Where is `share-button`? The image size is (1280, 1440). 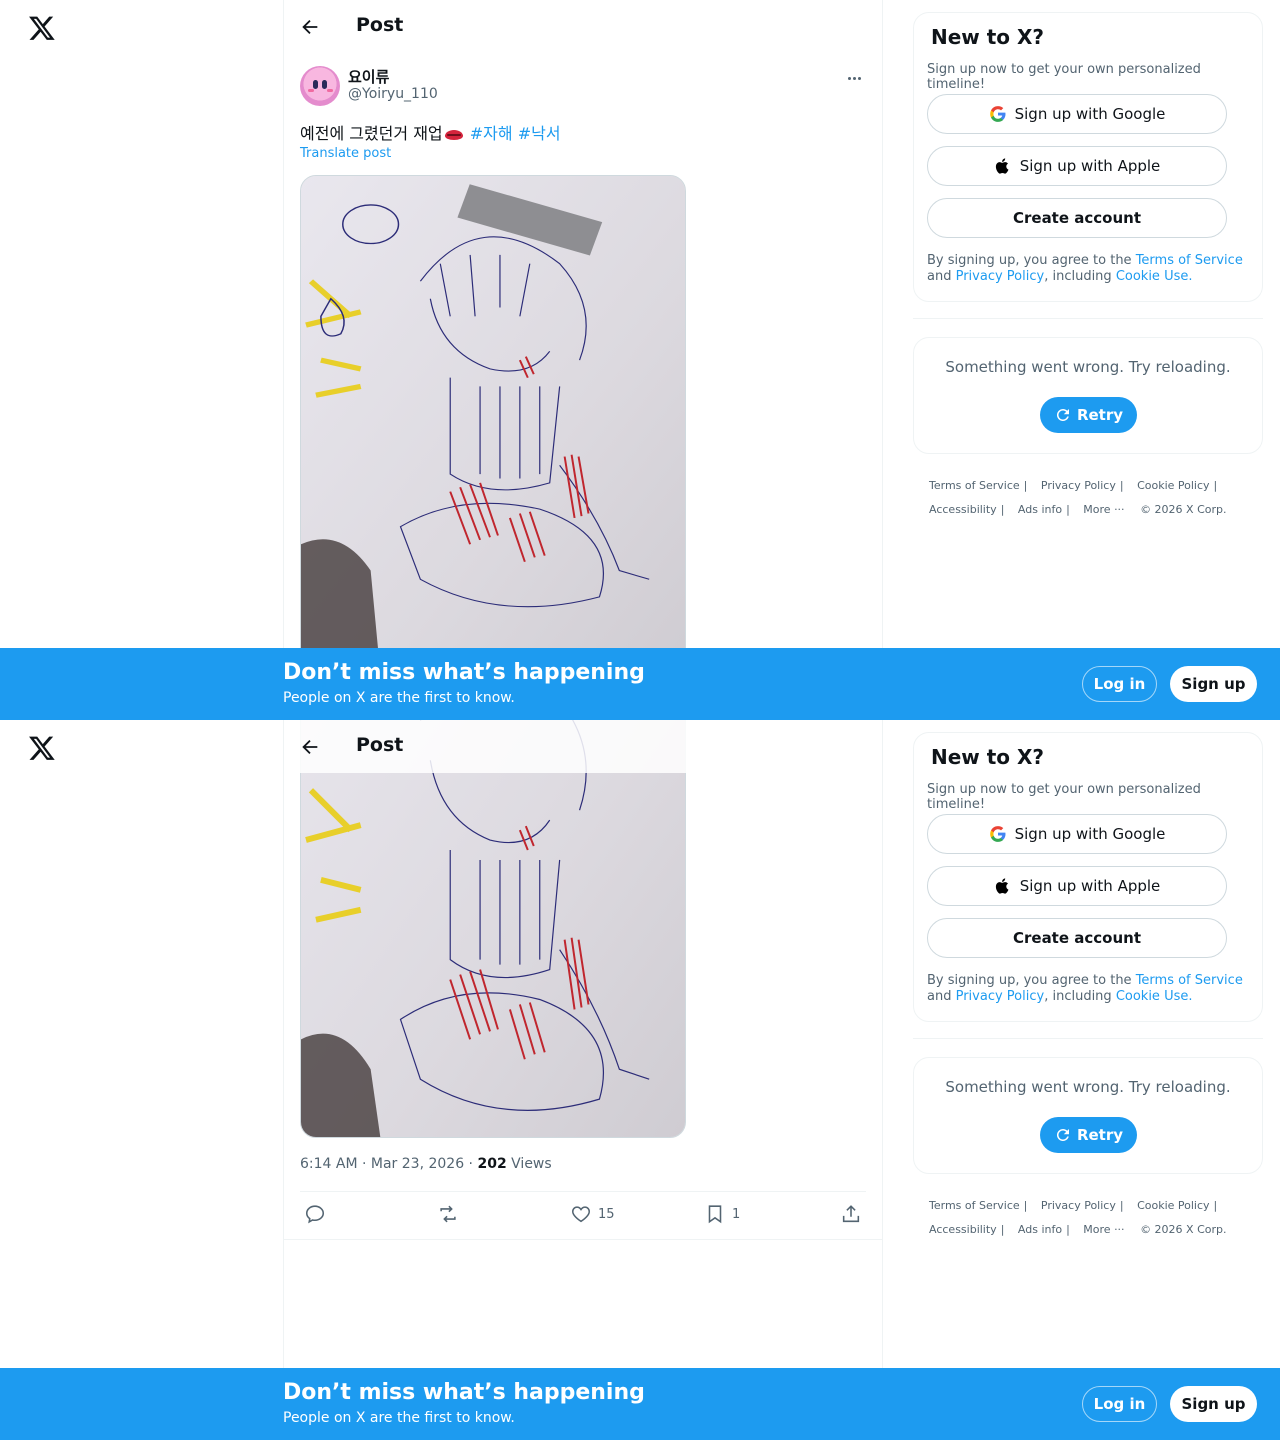 share-button is located at coordinates (851, 1214).